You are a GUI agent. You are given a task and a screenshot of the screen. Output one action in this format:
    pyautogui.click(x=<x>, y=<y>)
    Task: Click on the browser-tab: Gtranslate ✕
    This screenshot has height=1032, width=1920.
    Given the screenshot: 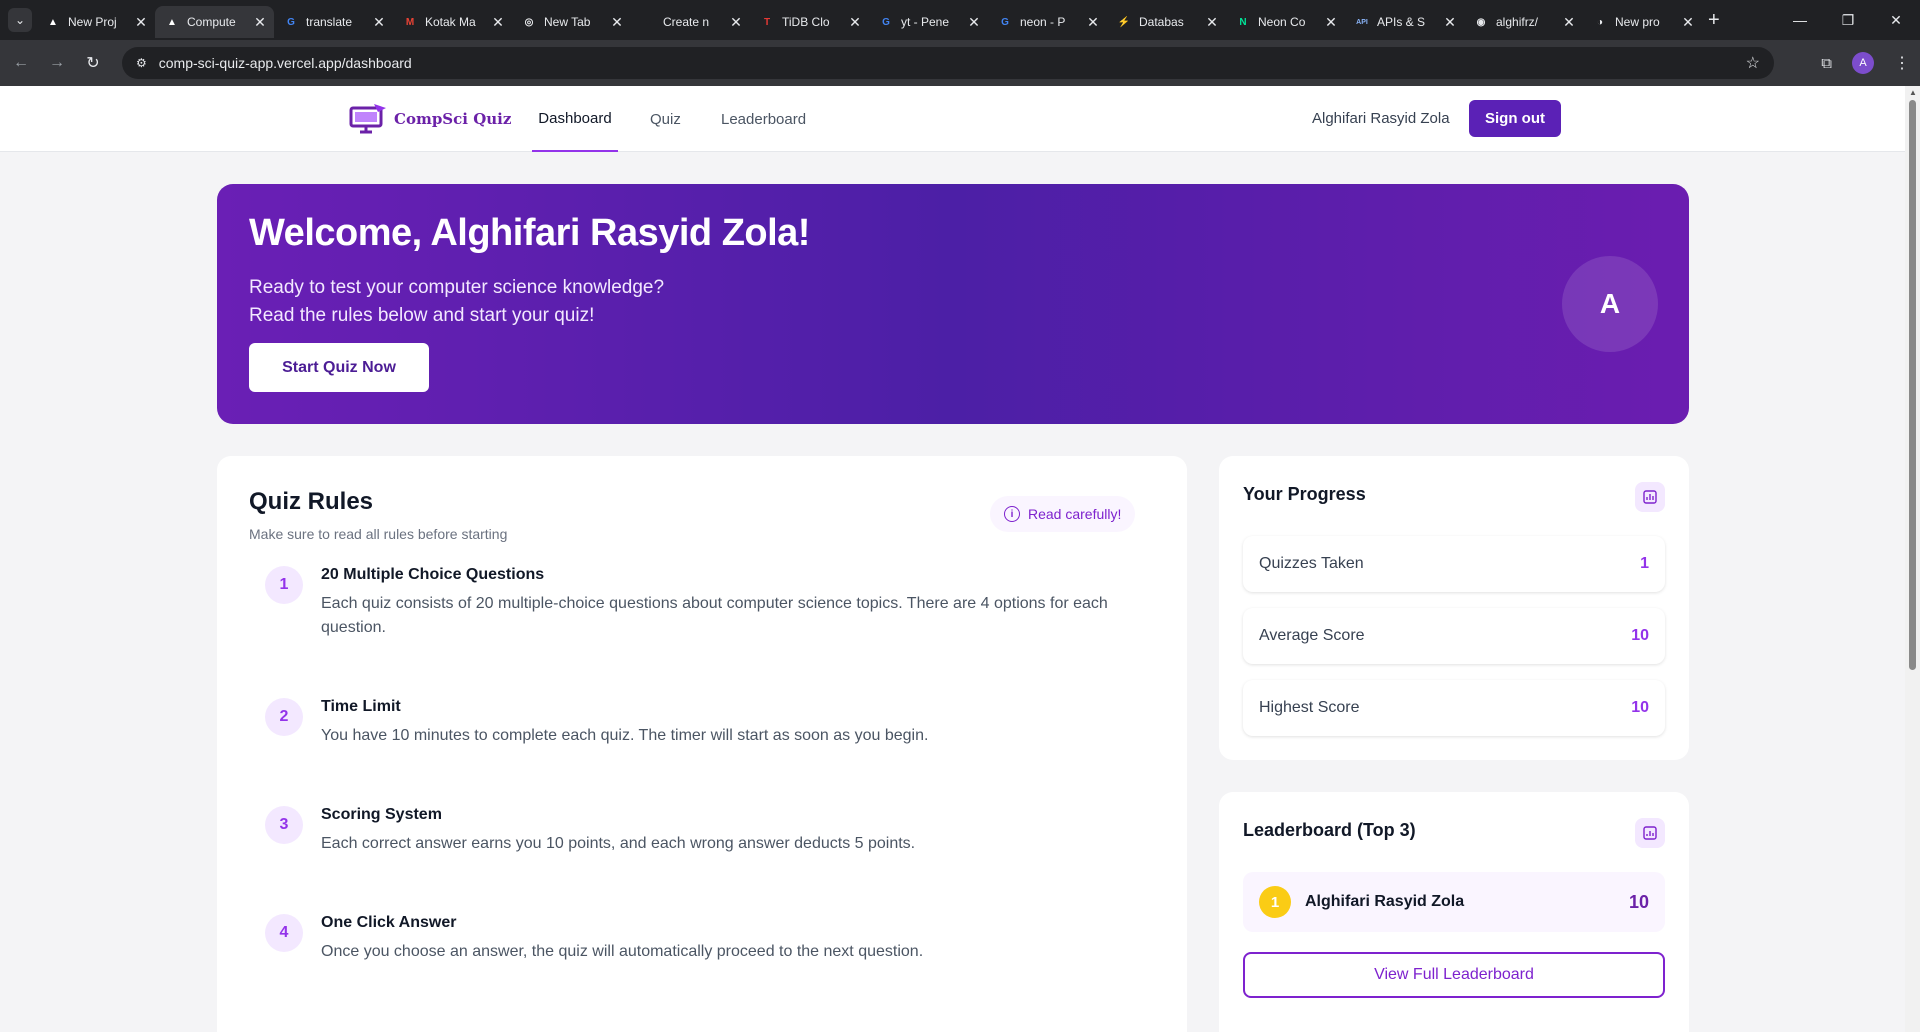 What is the action you would take?
    pyautogui.click(x=333, y=22)
    